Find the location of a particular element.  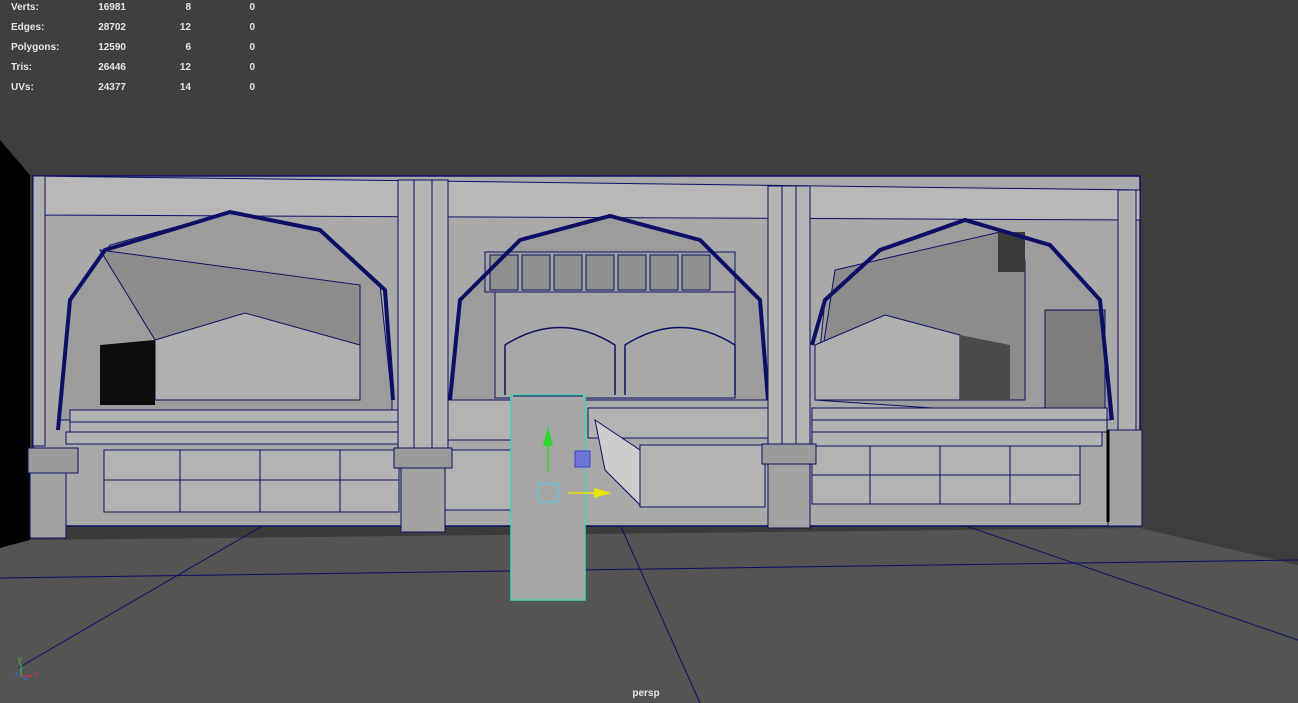

hud-selected: 6 is located at coordinates (188, 47).